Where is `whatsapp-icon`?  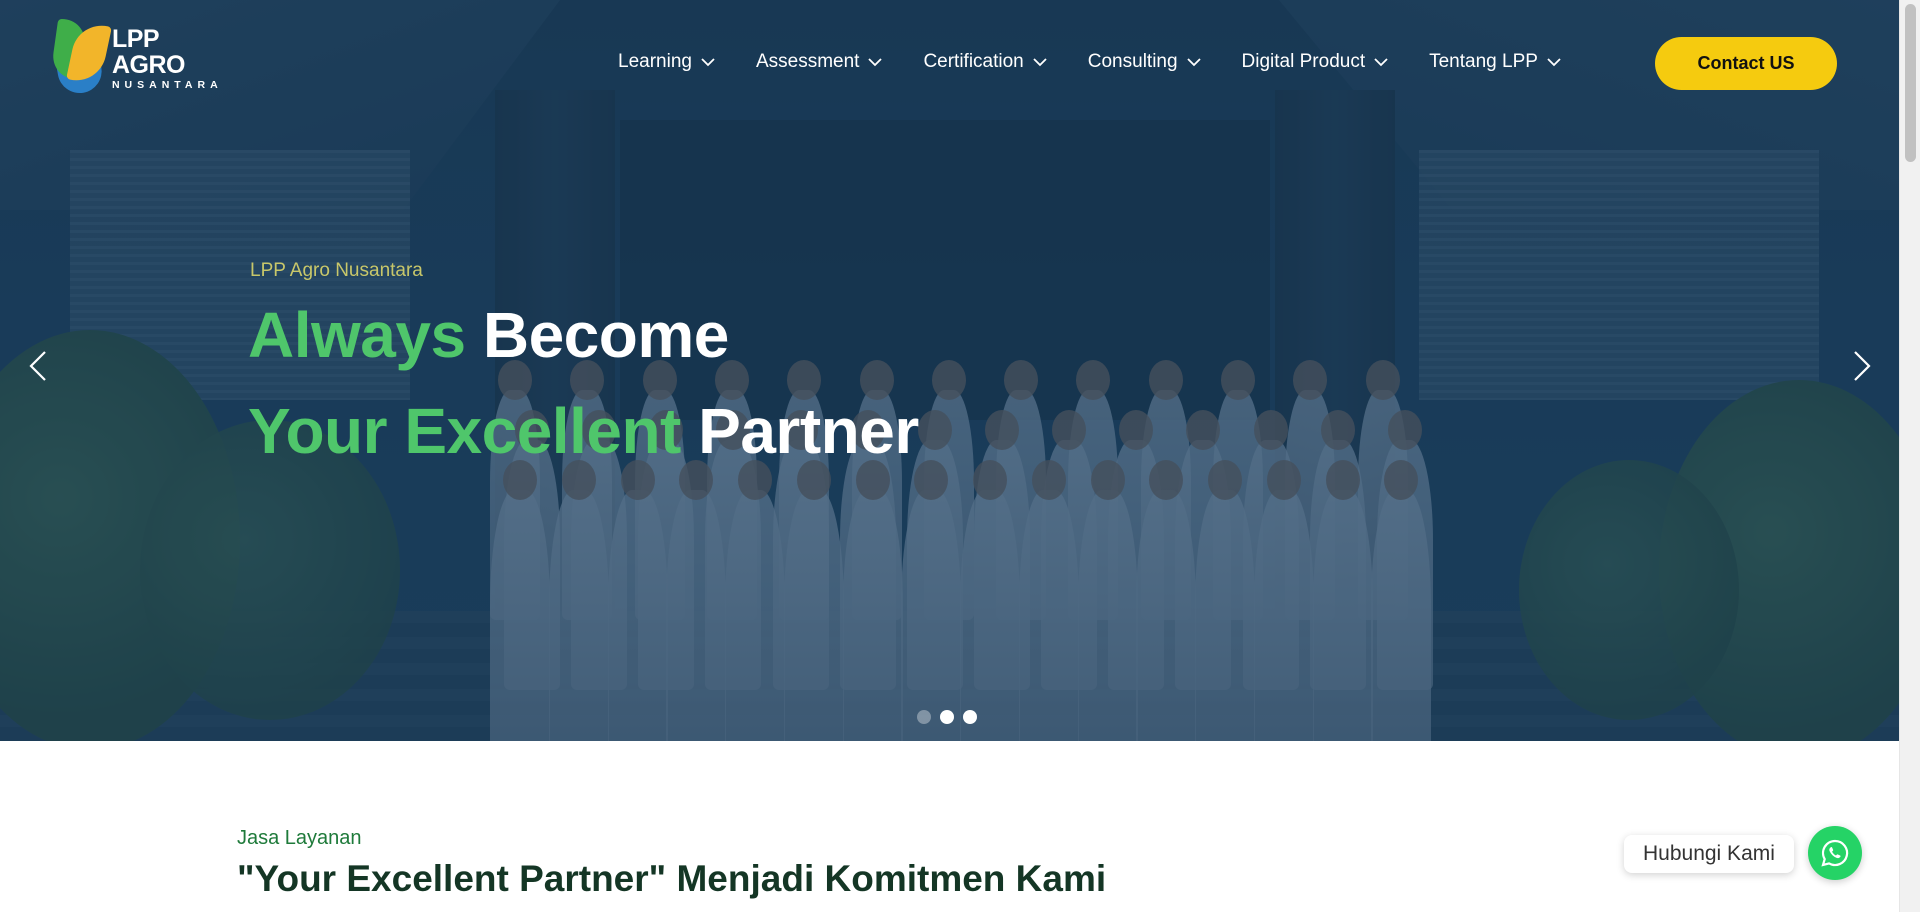 whatsapp-icon is located at coordinates (1835, 853).